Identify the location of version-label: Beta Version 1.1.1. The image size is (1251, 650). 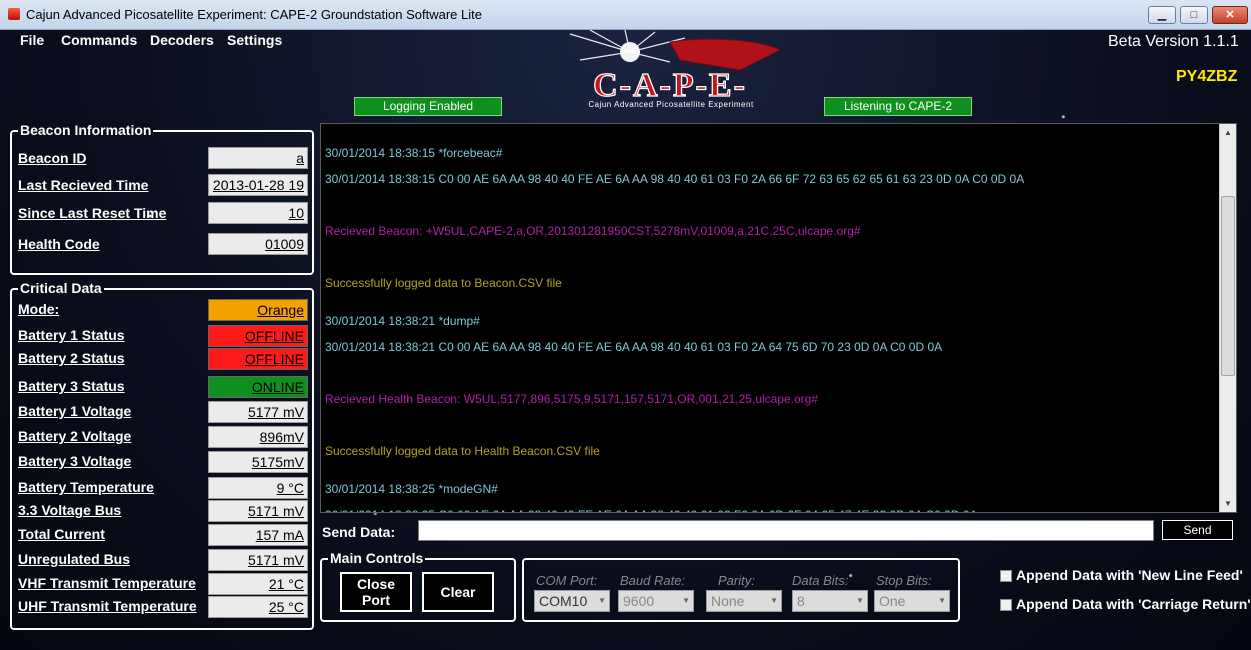
(1173, 41).